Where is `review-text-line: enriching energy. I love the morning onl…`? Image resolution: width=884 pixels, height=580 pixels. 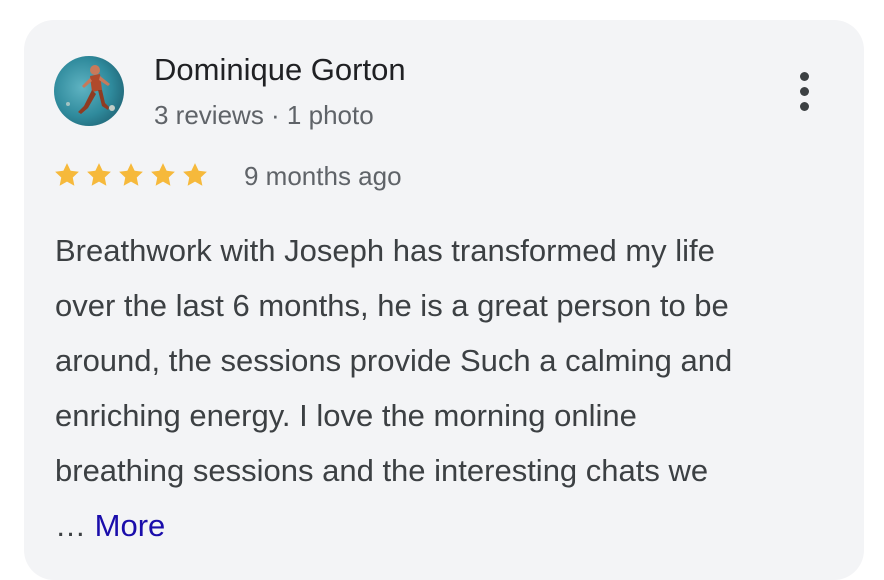 review-text-line: enriching energy. I love the morning onl… is located at coordinates (346, 415).